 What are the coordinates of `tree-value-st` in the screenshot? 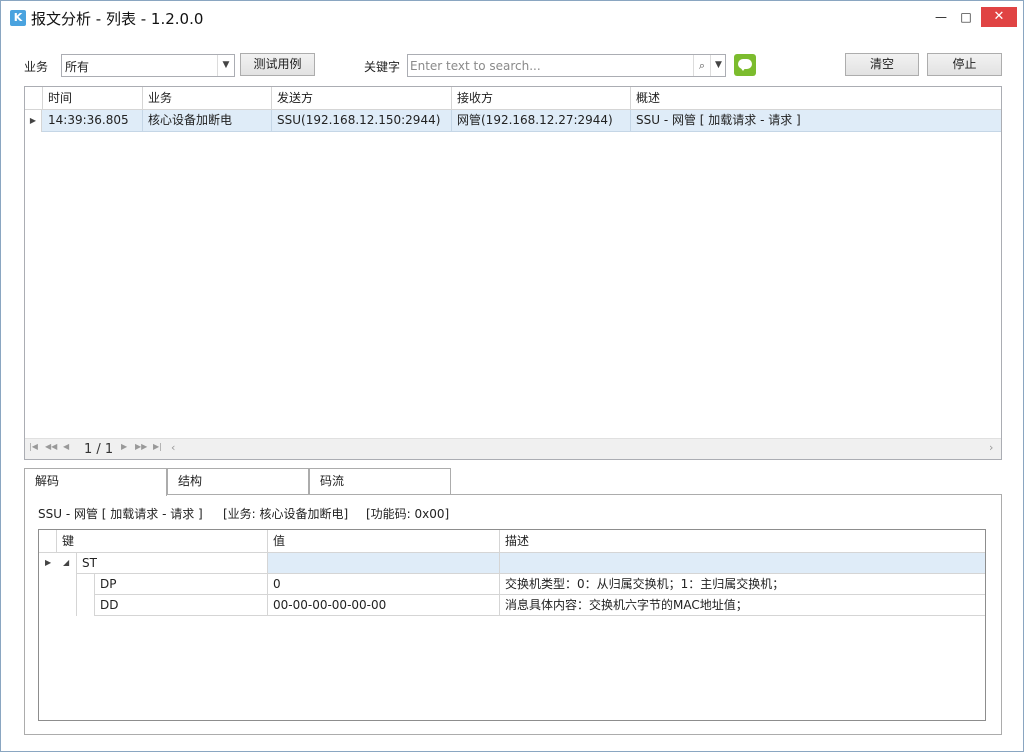 It's located at (384, 563).